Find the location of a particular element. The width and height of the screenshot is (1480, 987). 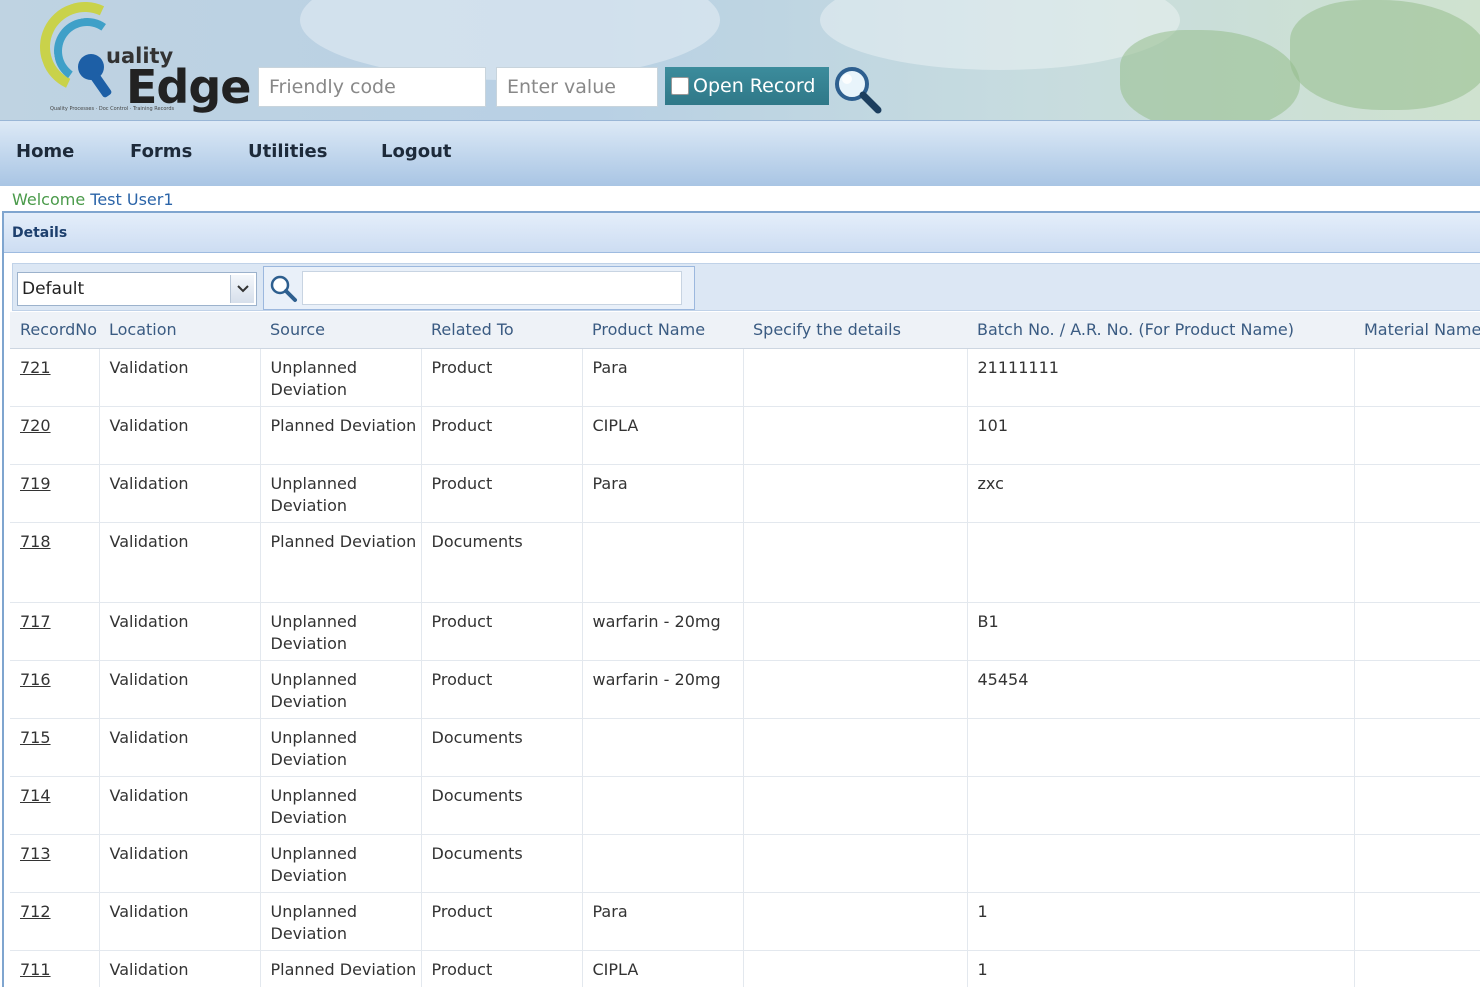

col-header: Source is located at coordinates (340, 330).